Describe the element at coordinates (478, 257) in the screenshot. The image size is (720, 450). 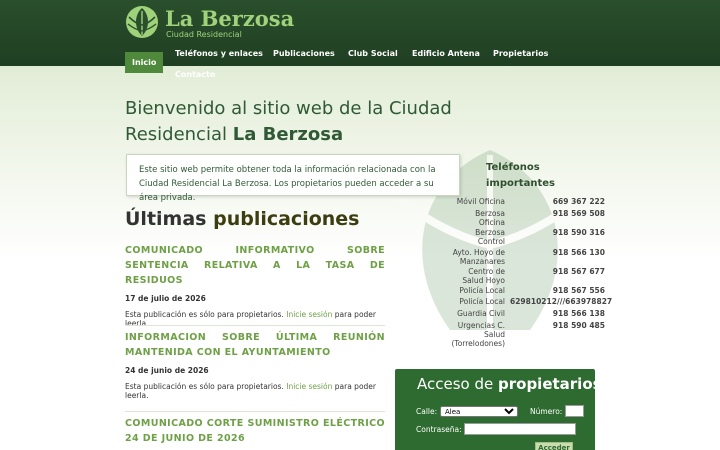
I see `phone-label: Ayto. Hoyo de Manzanares` at that location.